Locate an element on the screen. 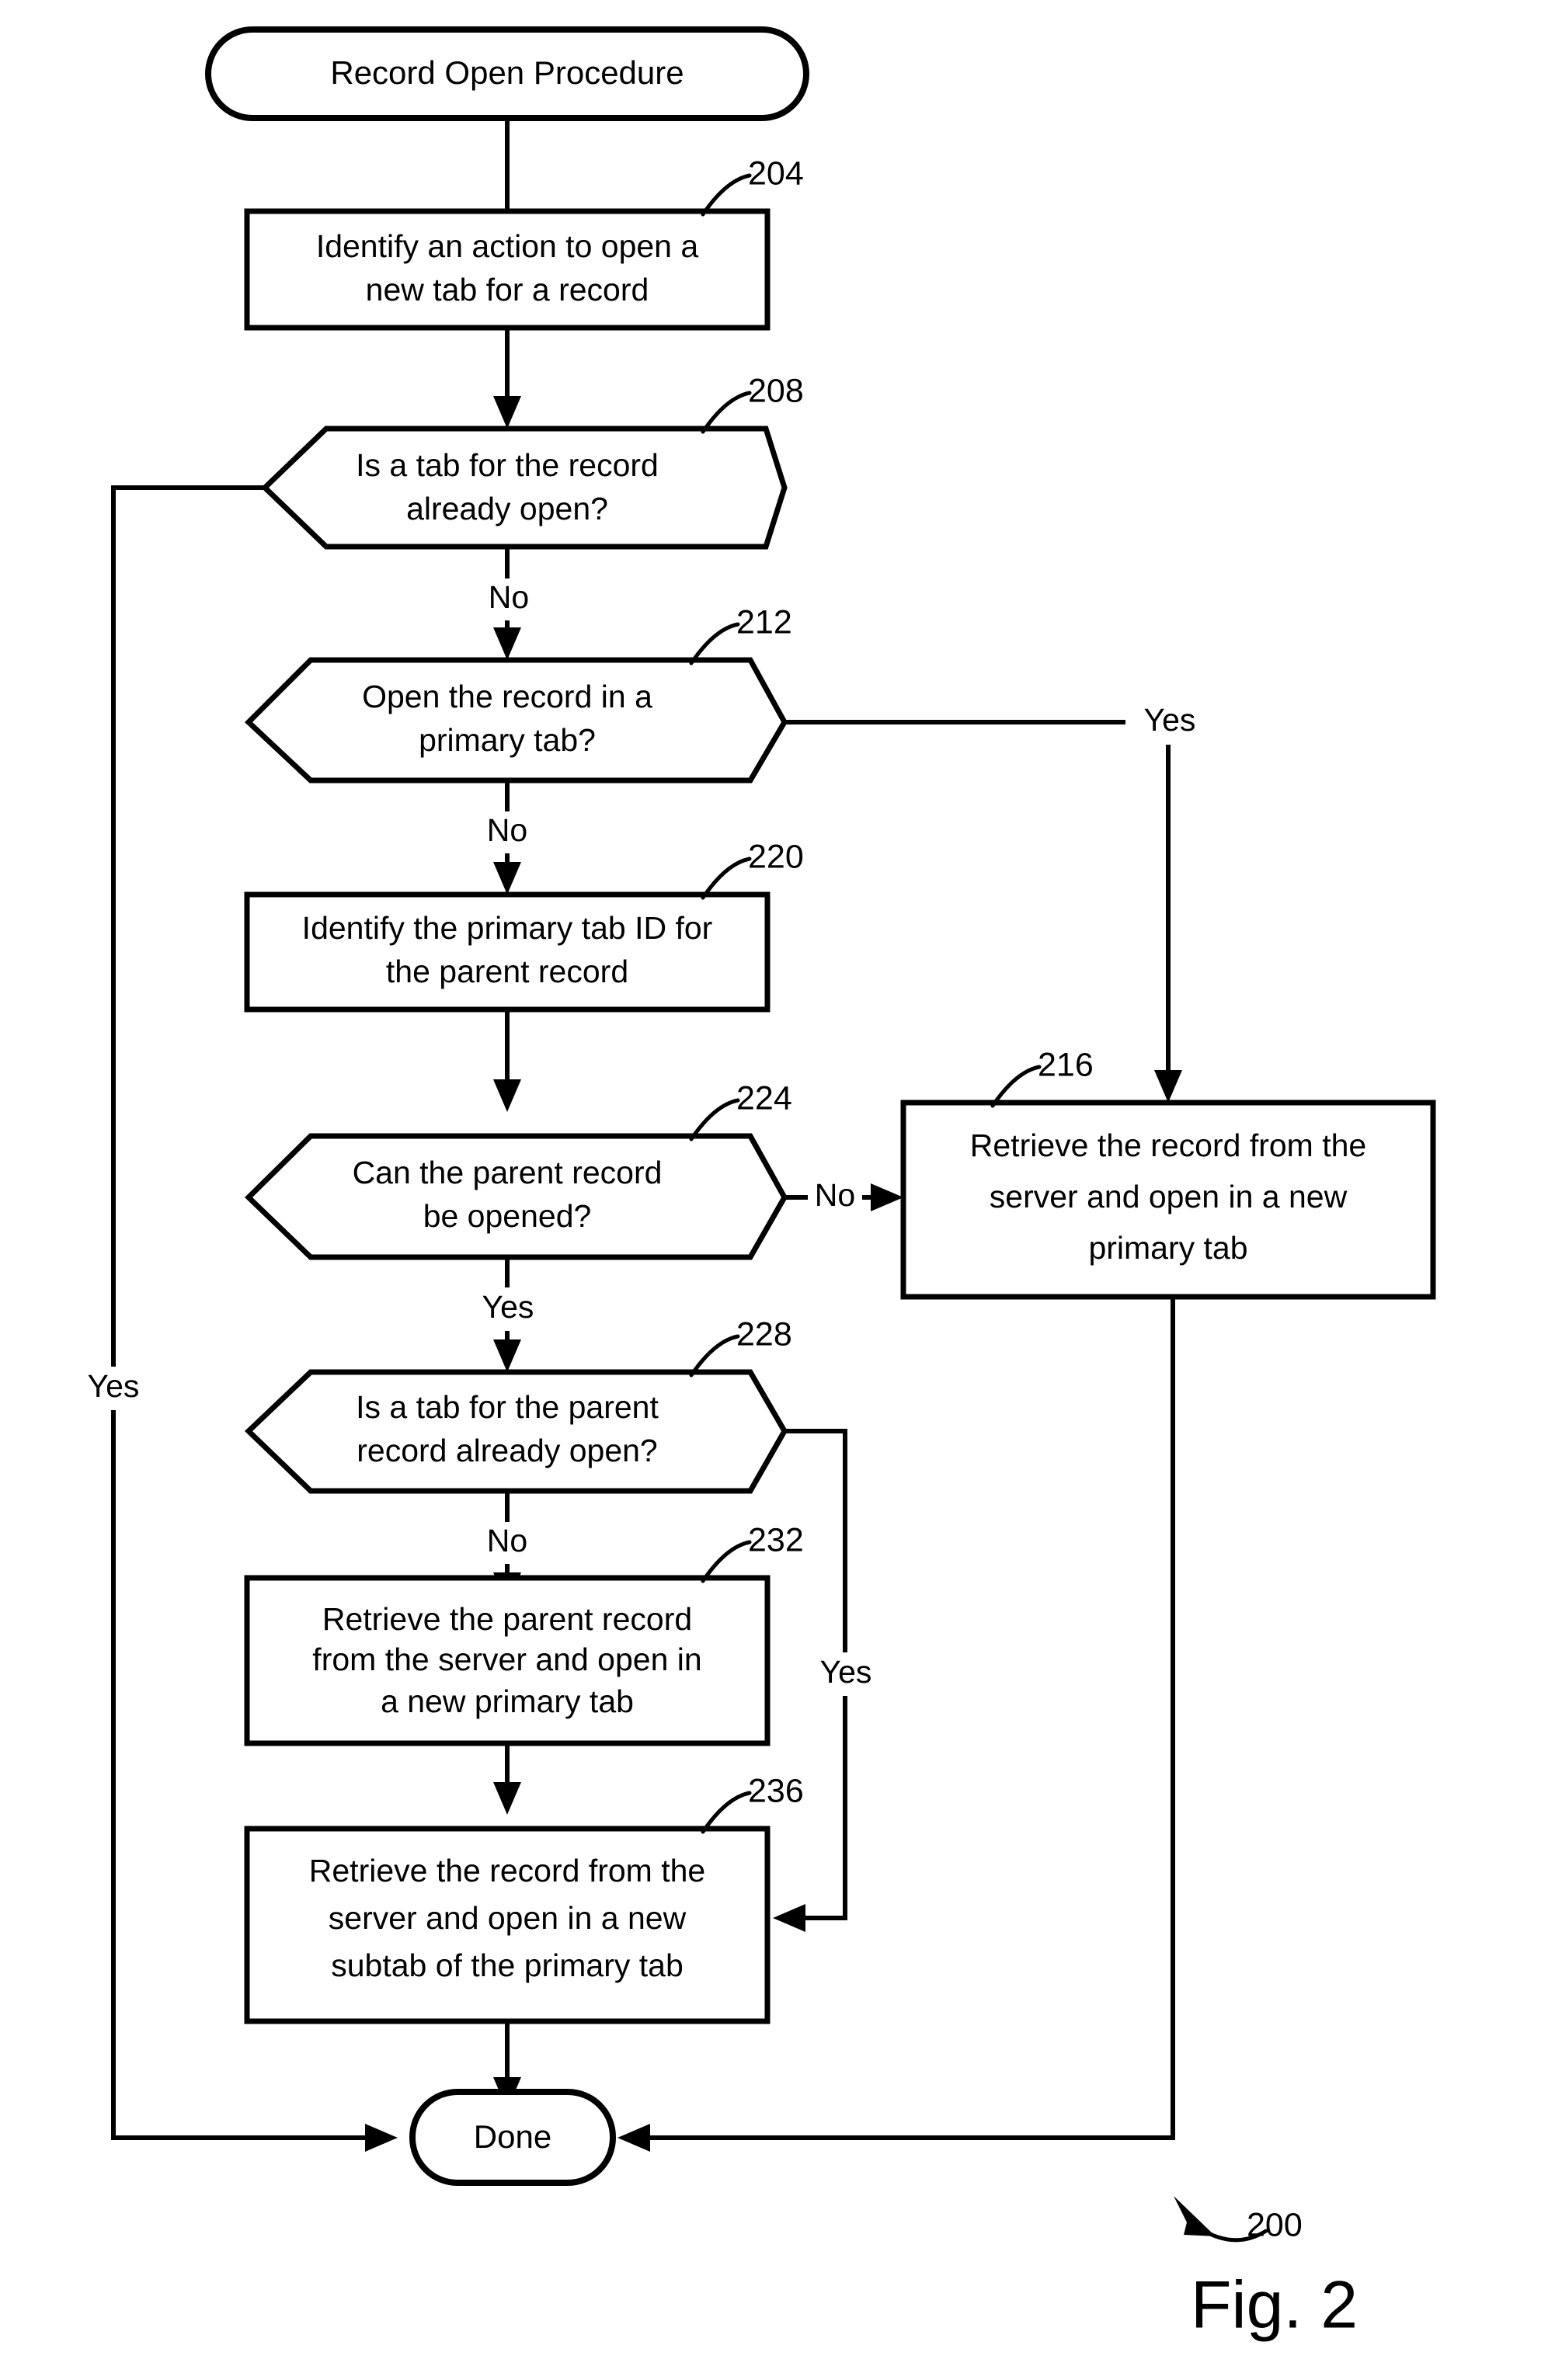 The width and height of the screenshot is (1555, 2380). ref-number-204: 204 is located at coordinates (776, 173).